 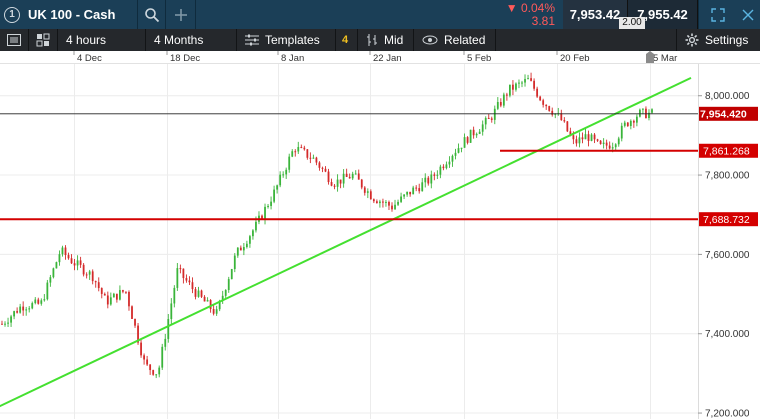 I want to click on templates-button: Templates, so click(x=286, y=40).